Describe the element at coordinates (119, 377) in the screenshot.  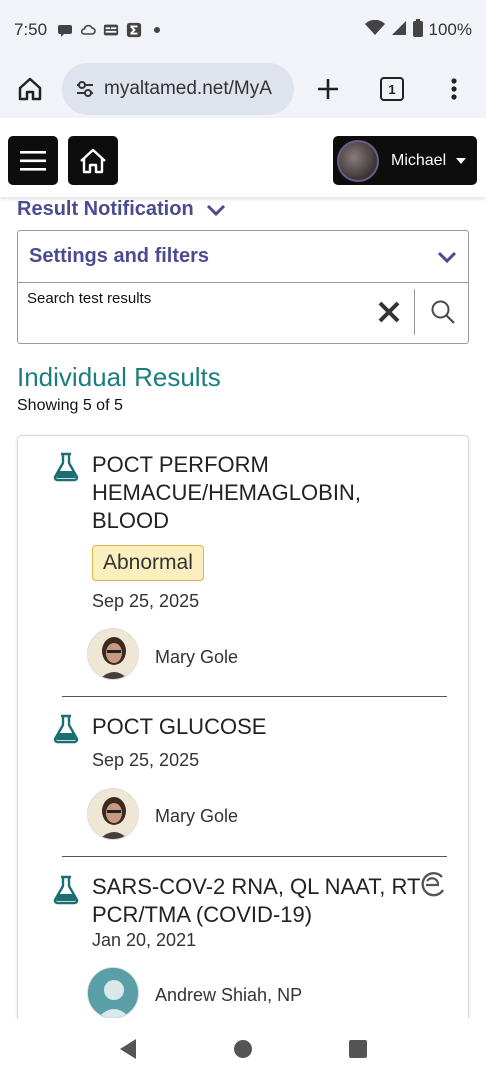
I see `individual-results-title: Individual Results` at that location.